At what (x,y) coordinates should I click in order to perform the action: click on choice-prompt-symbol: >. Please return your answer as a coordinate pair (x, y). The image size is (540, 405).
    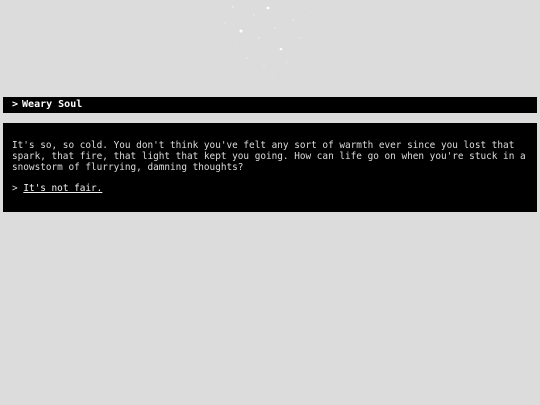
    Looking at the image, I should click on (15, 188).